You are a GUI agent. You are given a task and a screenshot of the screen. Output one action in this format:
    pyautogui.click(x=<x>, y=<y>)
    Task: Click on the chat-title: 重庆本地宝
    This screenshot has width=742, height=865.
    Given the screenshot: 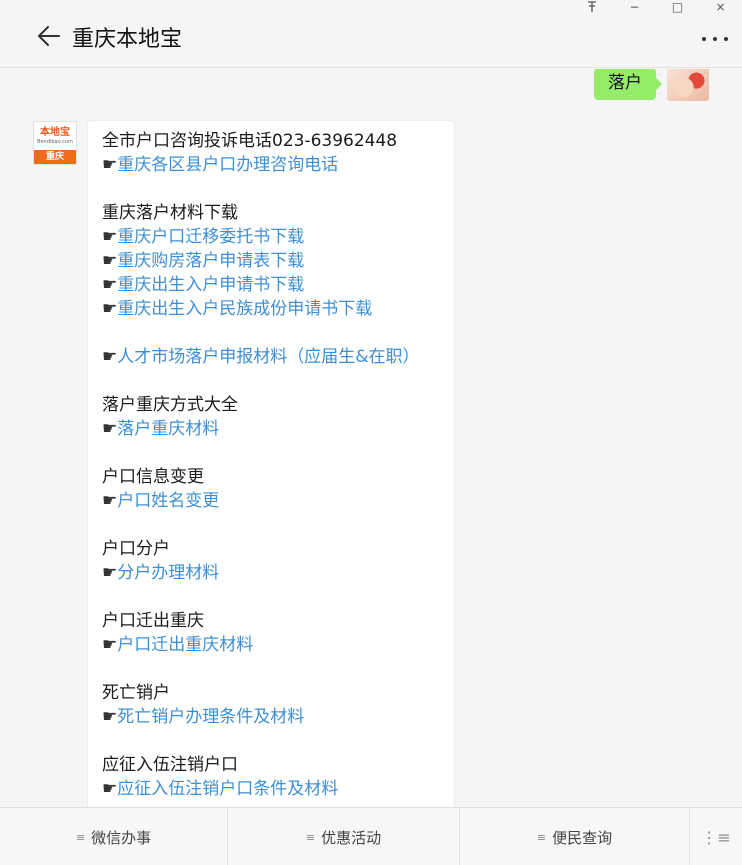 What is the action you would take?
    pyautogui.click(x=127, y=39)
    